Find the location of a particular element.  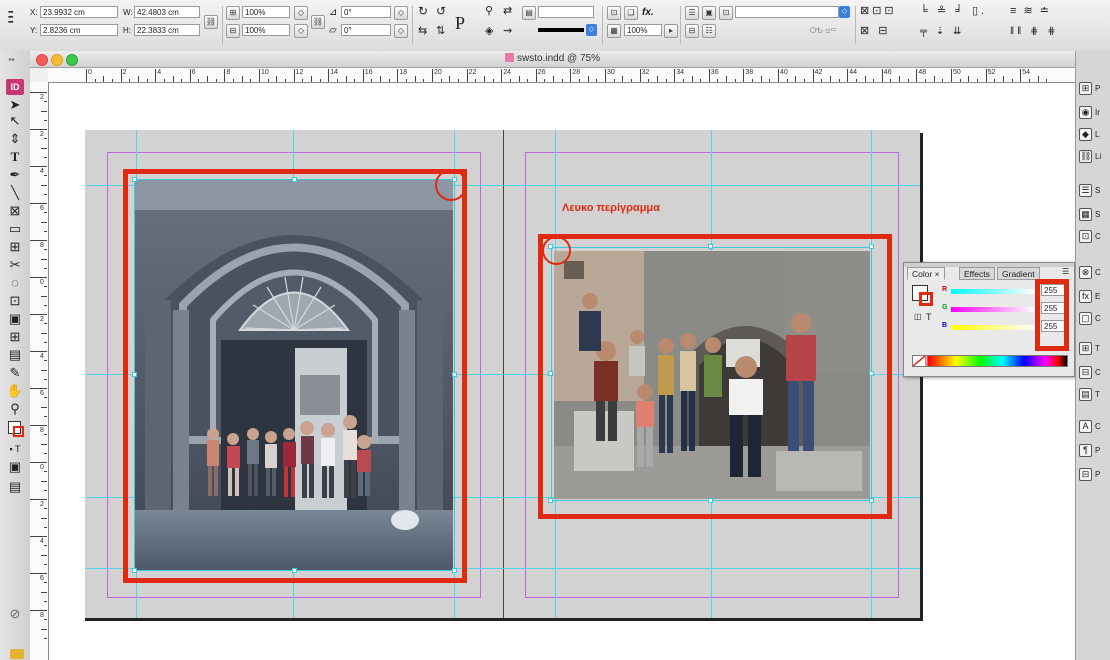

vertical-ruler: 2 2 4 6 8 0 2 4 6 8 0 2 4 6 8 is located at coordinates (39, 371).